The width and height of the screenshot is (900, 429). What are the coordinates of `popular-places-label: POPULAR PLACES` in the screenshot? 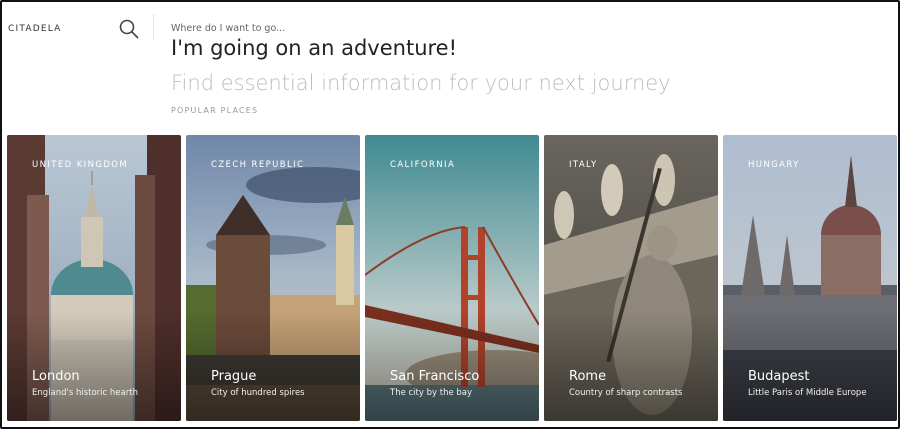 It's located at (215, 110).